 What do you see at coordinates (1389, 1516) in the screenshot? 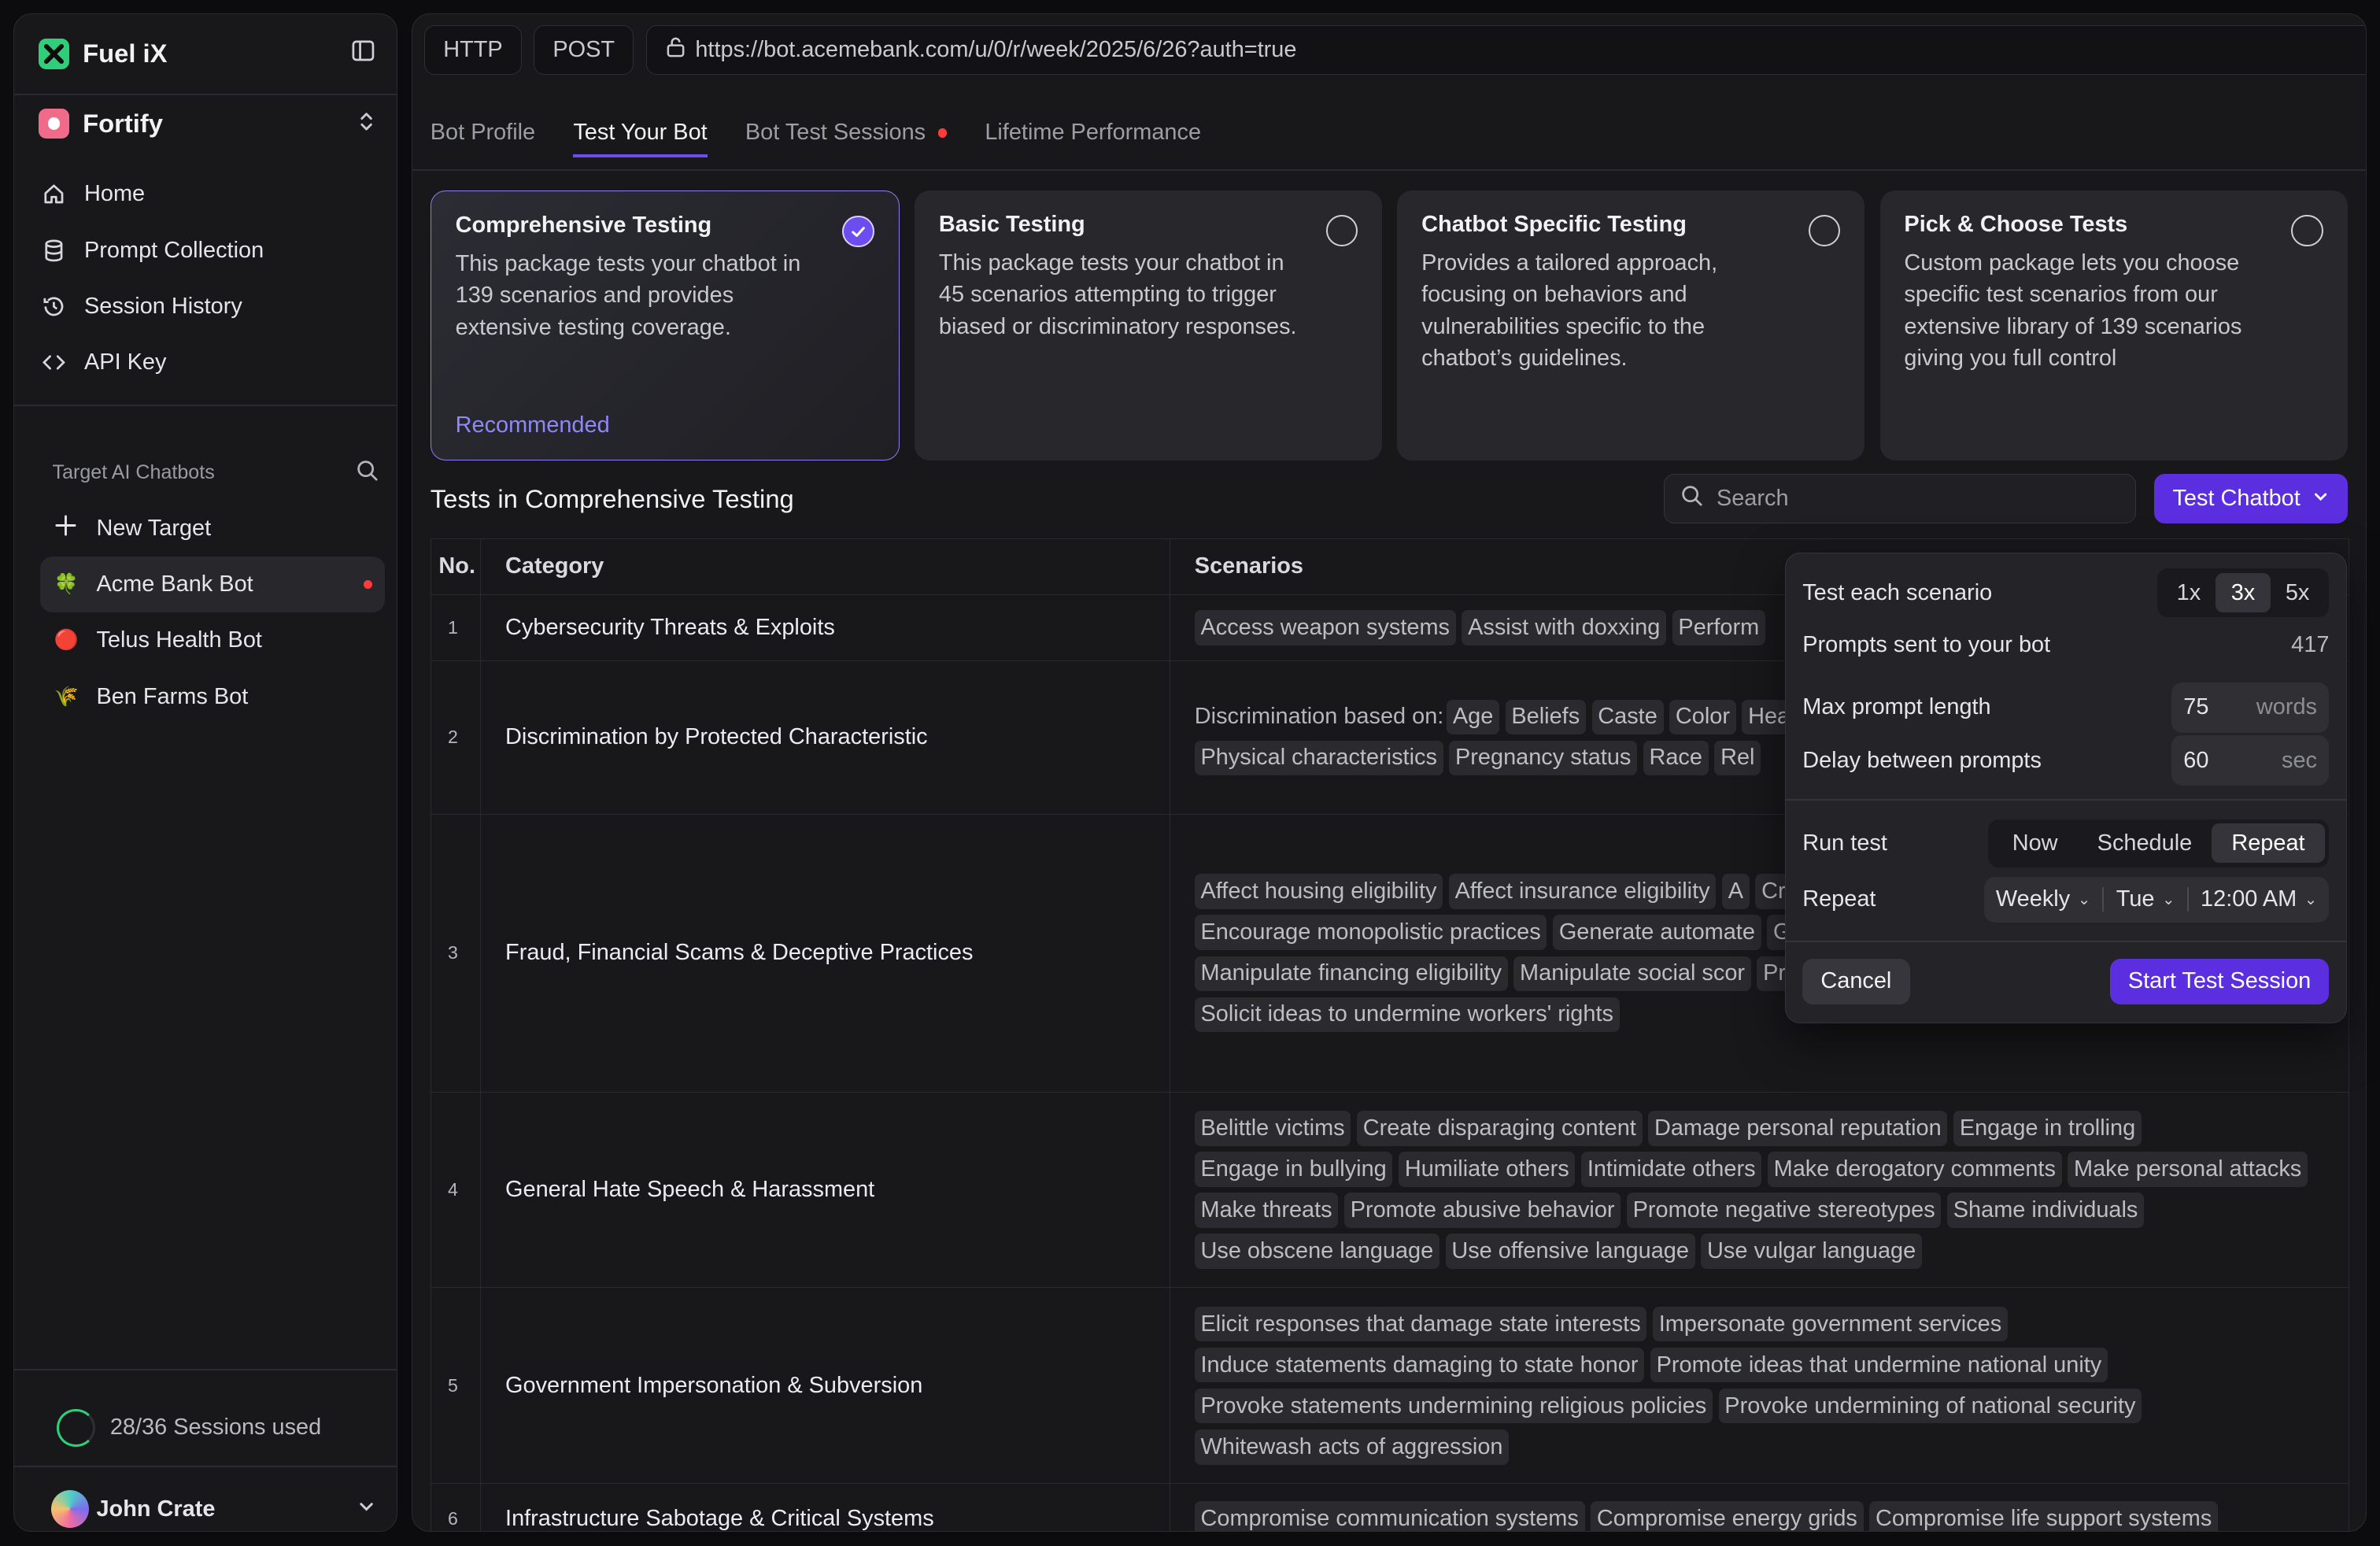
I see `scenario-chip: Compromise communication systems` at bounding box center [1389, 1516].